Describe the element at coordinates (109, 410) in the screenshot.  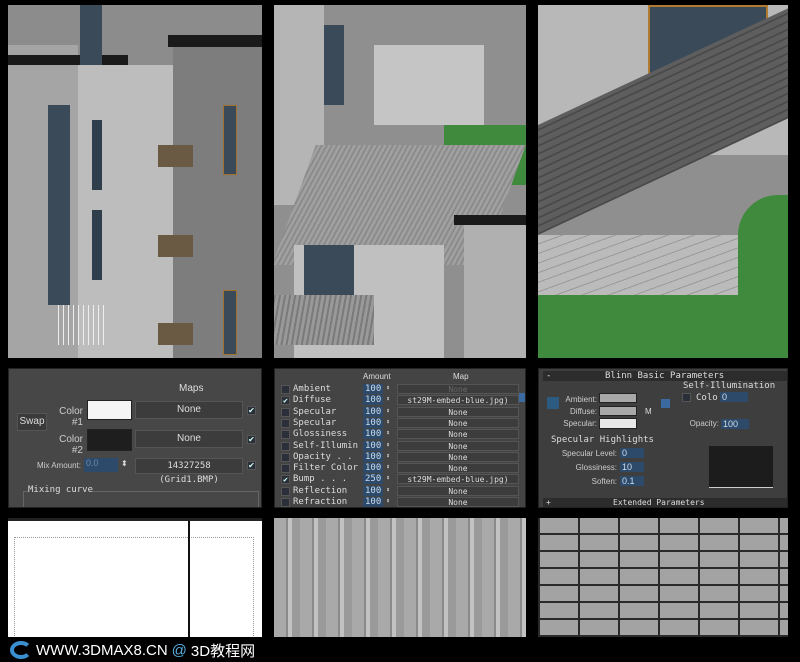
I see `color1-swatch` at that location.